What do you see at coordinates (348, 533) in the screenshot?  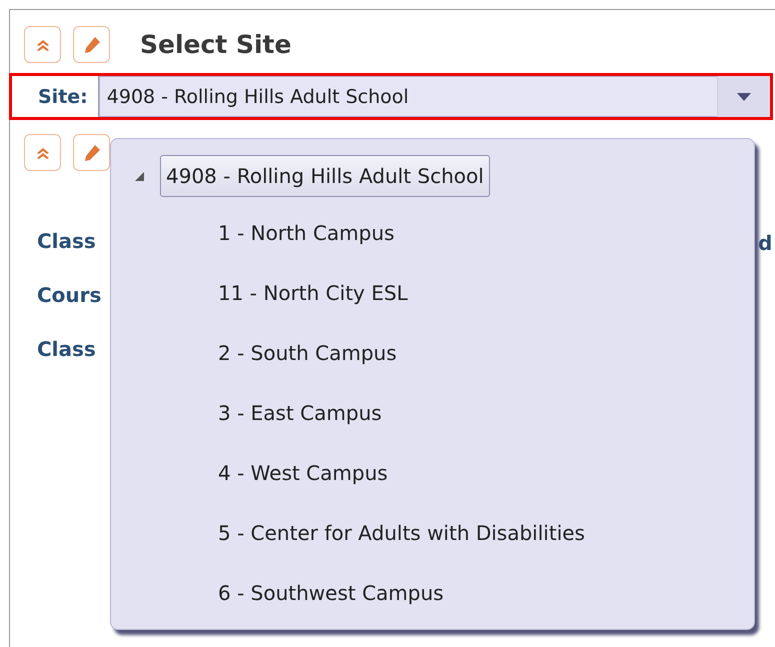 I see `tree-item: 5 - Center for Adults with Disabilities` at bounding box center [348, 533].